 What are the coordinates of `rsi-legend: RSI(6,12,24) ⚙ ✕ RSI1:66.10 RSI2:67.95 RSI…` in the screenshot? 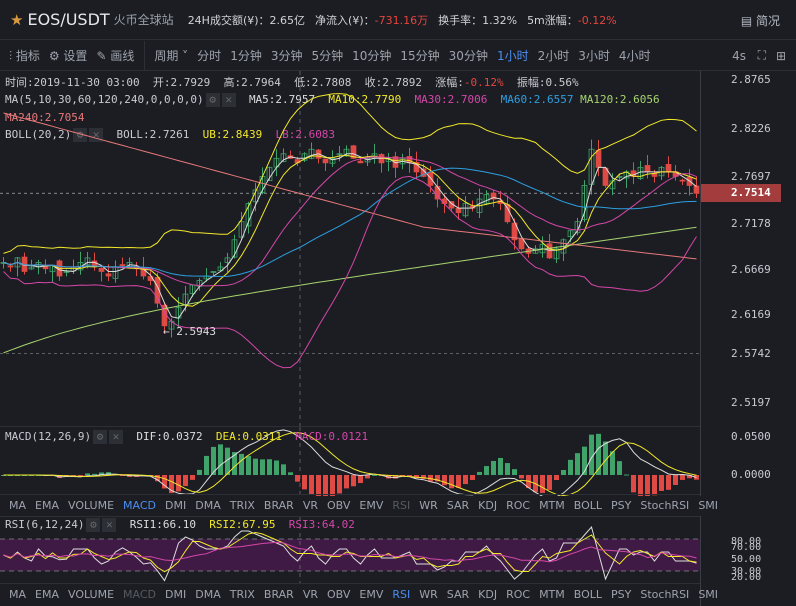 It's located at (180, 525).